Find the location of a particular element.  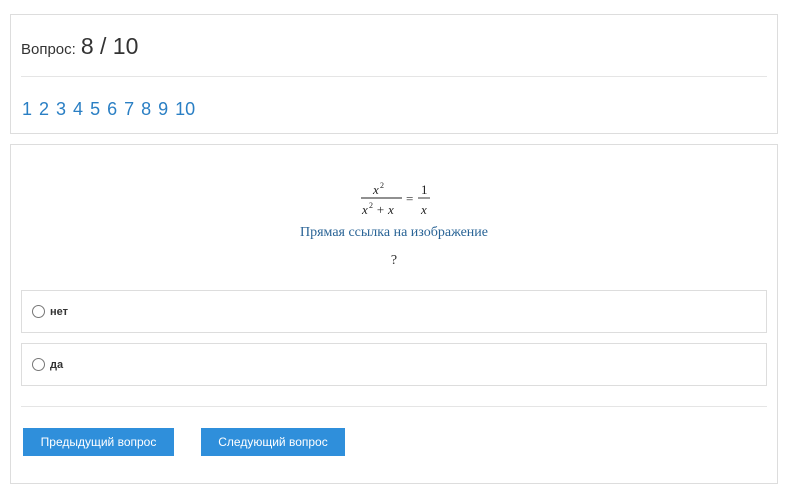

formula-left-denominator-exp: 2 is located at coordinates (371, 205).